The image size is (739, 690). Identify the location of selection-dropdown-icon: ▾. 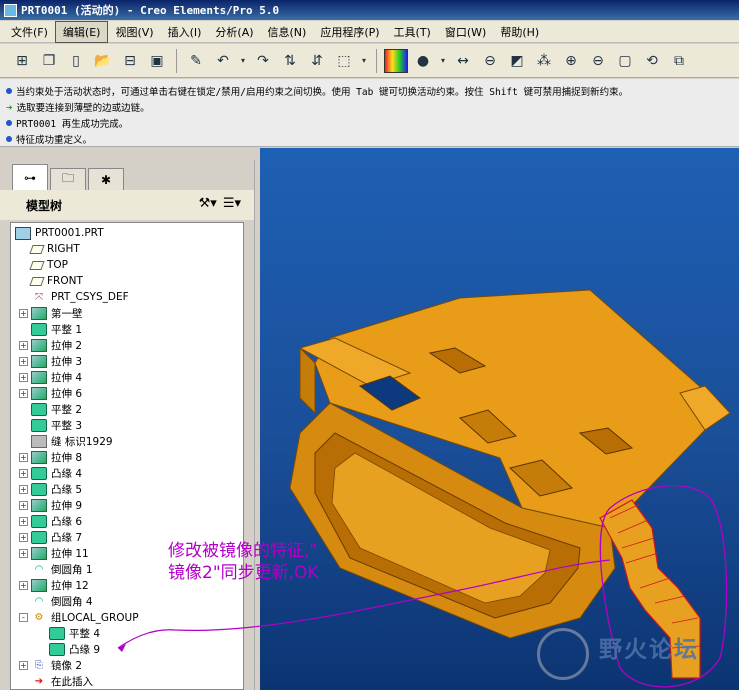
(364, 61).